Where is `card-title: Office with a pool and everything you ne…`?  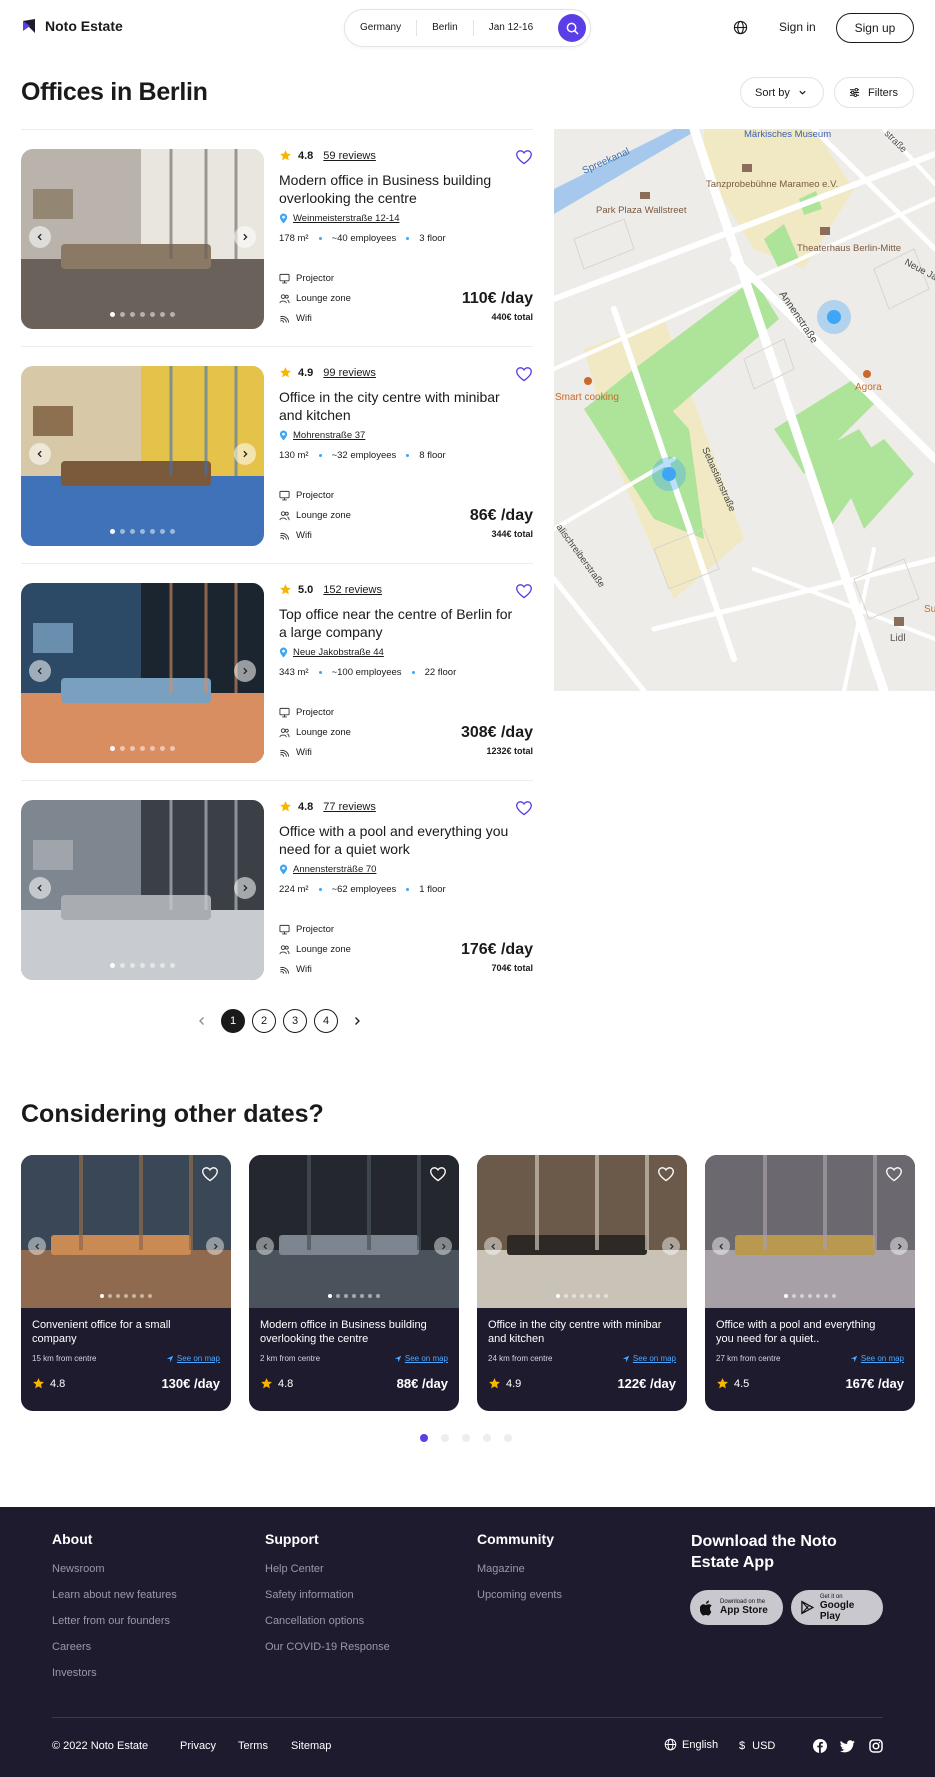
card-title: Office with a pool and everything you ne… is located at coordinates (806, 1332).